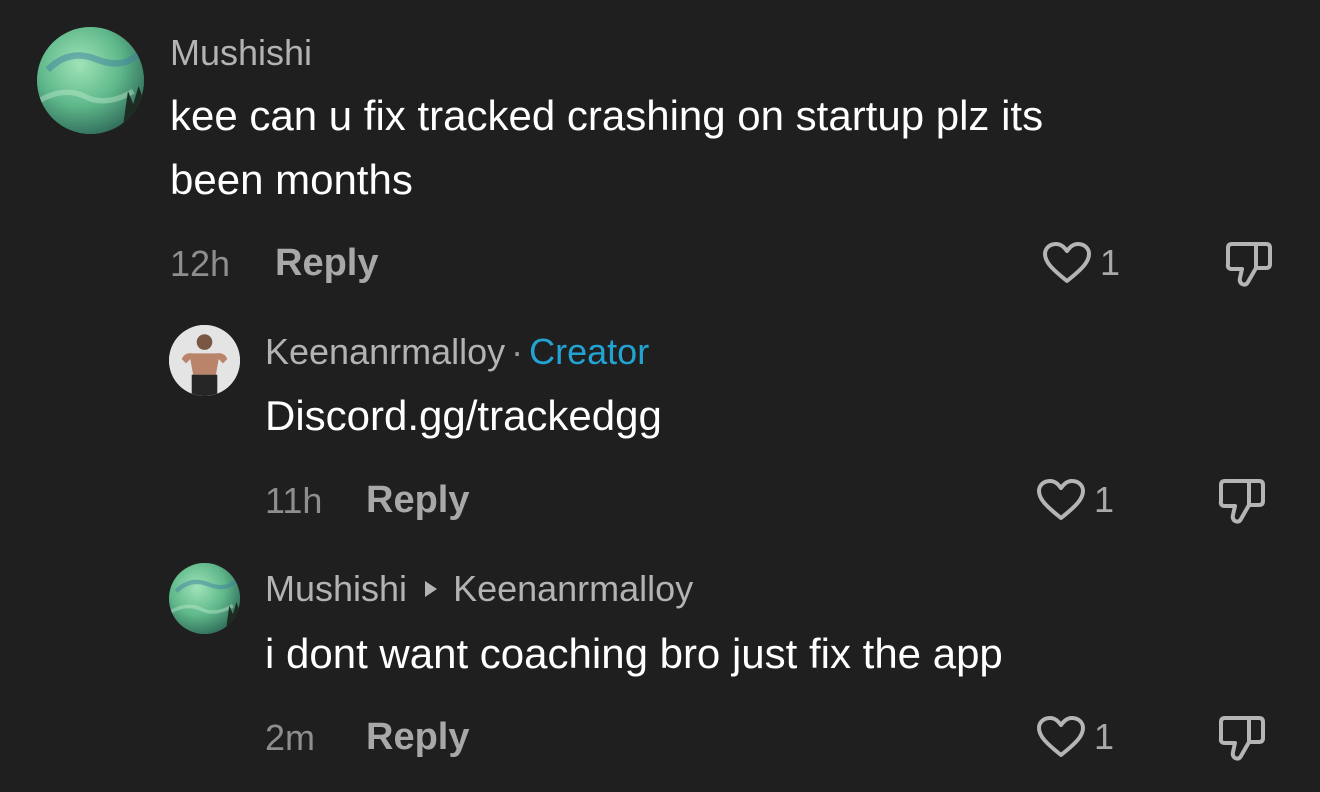 The height and width of the screenshot is (792, 1320). I want to click on comment-author: Keenanrmalloy · Creator, so click(457, 352).